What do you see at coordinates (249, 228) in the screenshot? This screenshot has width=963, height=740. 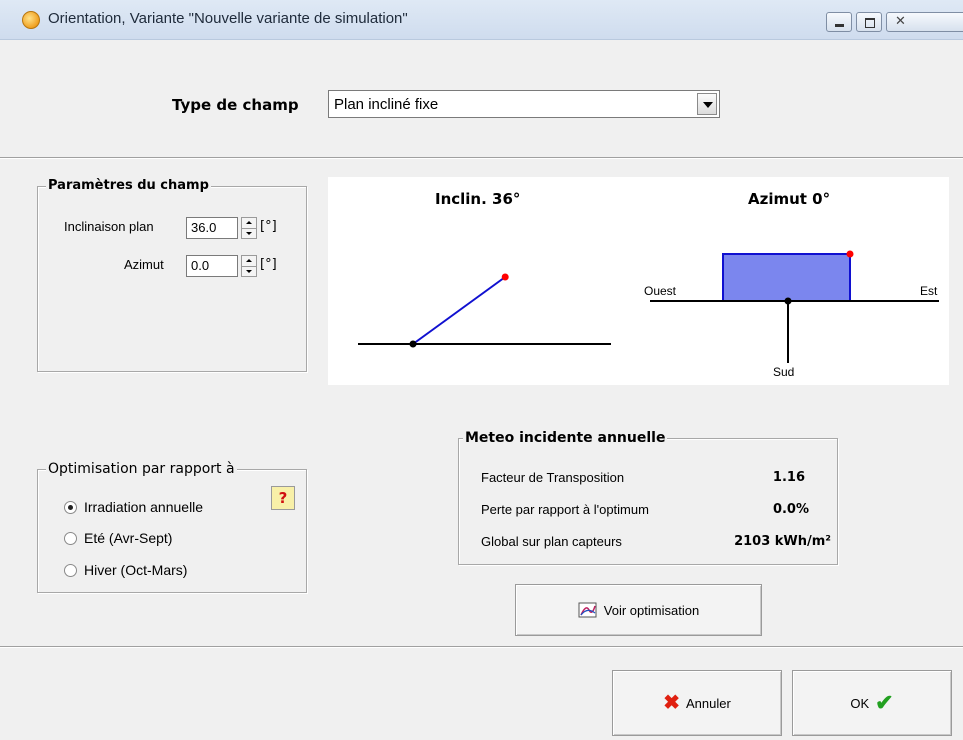 I see `tilt-spinner` at bounding box center [249, 228].